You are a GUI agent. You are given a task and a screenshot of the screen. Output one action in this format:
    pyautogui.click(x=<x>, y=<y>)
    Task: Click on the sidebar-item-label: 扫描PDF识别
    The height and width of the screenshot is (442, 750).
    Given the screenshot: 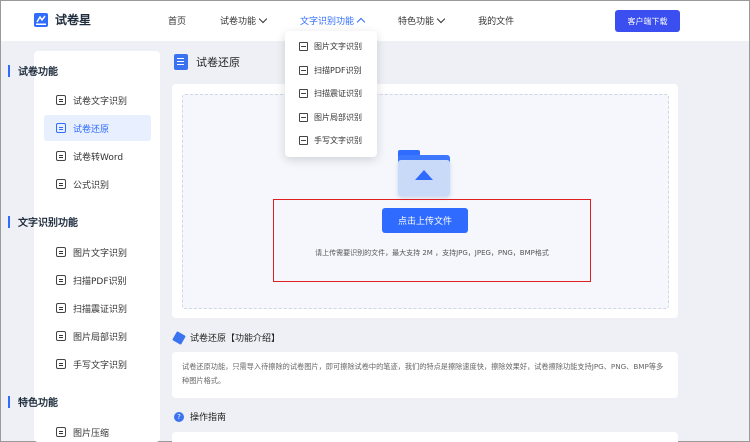 What is the action you would take?
    pyautogui.click(x=100, y=281)
    